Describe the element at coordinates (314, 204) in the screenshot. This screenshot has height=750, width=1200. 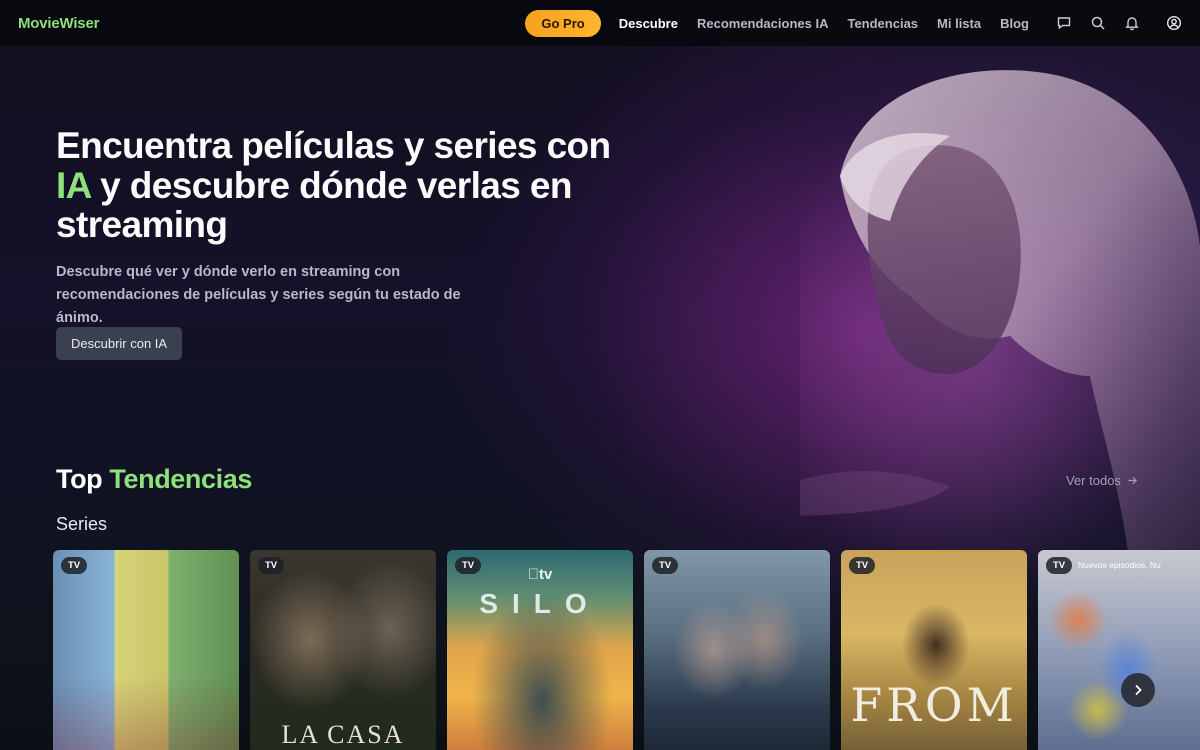
I see `hero-title-part2: y descubre dónde verlas en streaming` at that location.